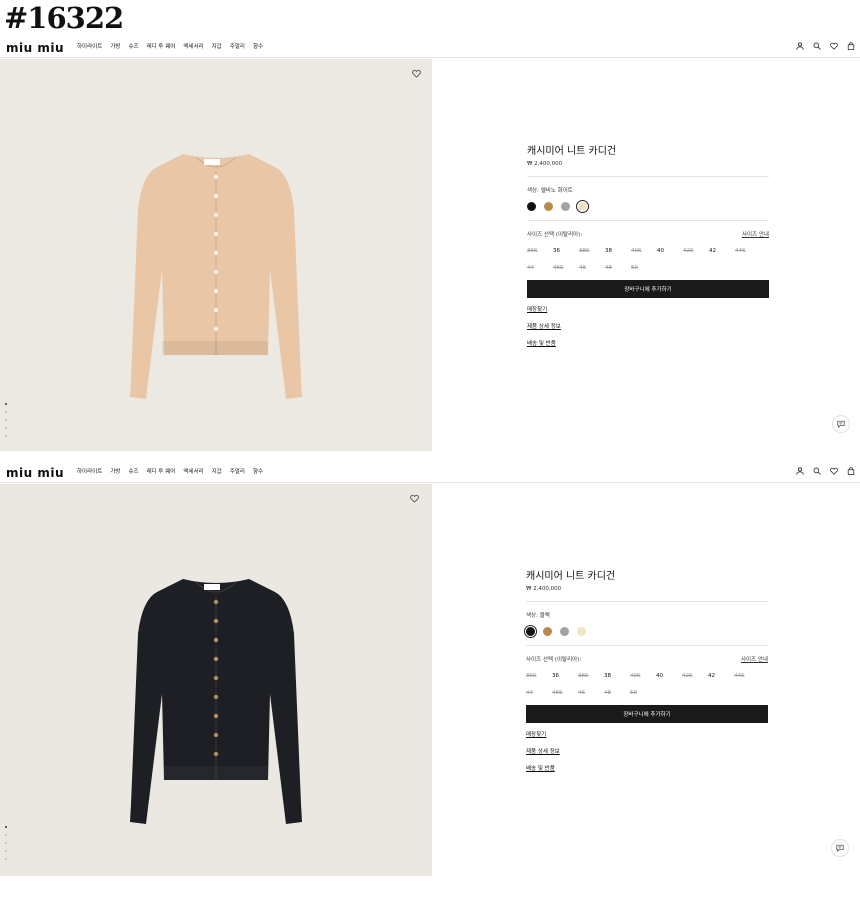 Image resolution: width=860 pixels, height=916 pixels. What do you see at coordinates (572, 151) in the screenshot?
I see `product-title: 캐시미어 니트 카디건` at bounding box center [572, 151].